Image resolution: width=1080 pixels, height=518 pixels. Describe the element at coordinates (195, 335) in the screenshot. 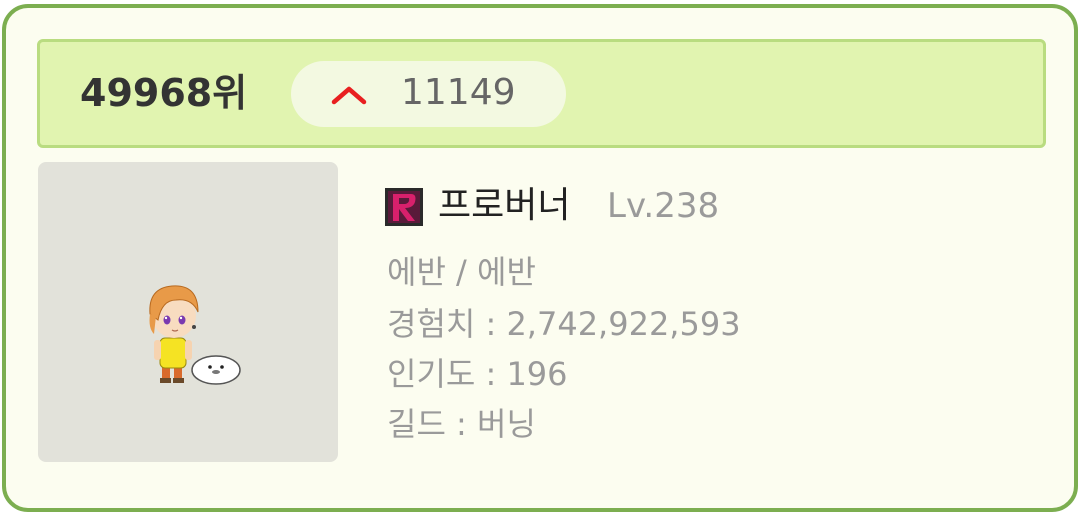

I see `character-sprite-icon` at that location.